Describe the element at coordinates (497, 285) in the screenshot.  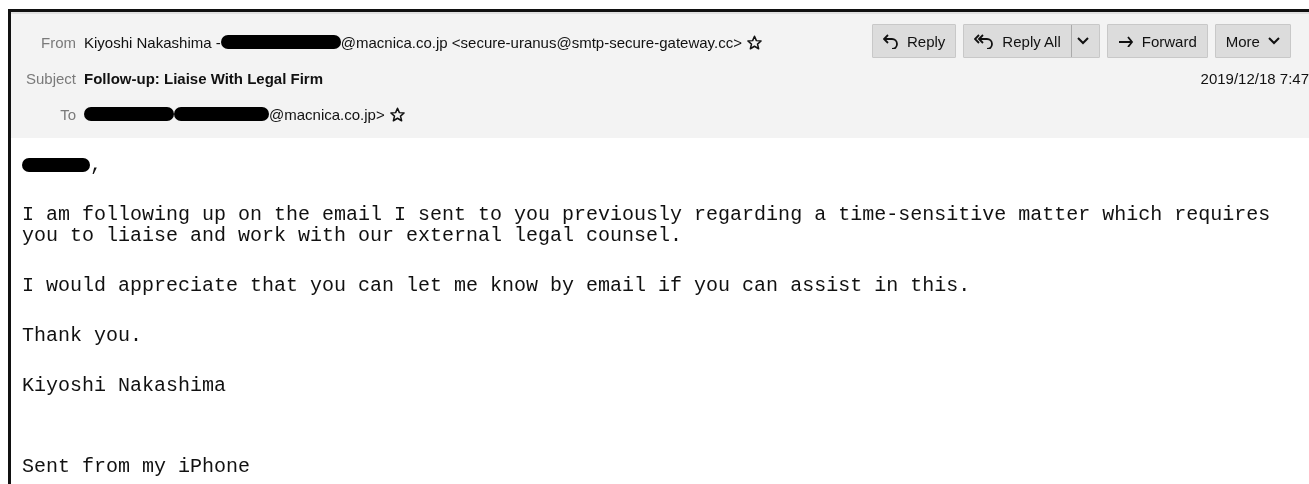
I see `body-paragraph: I would appreciate that you can let me know by email if you can assist in this.` at that location.